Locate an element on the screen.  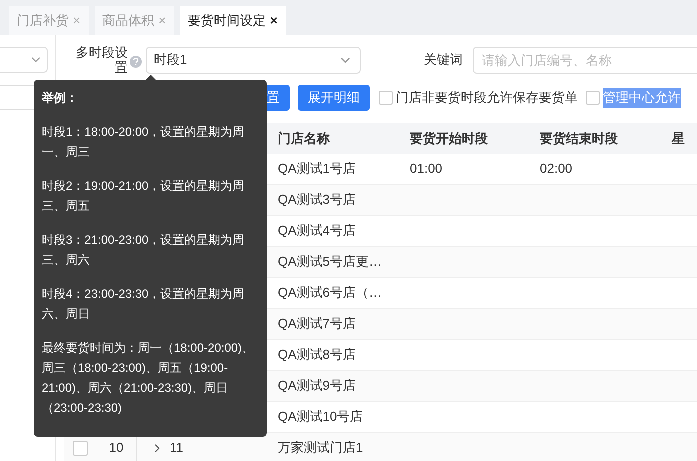
column-header: 要货结束时段 is located at coordinates (579, 138).